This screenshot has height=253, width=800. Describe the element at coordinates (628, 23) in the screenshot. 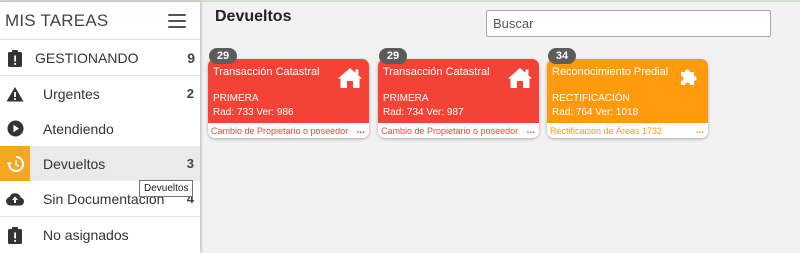

I see `search-input` at that location.